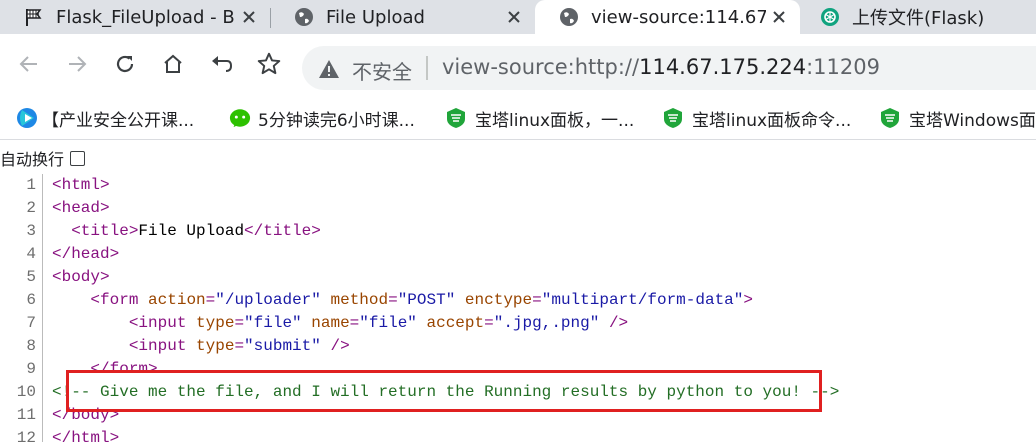  Describe the element at coordinates (455, 323) in the screenshot. I see `attr-name: accept` at that location.